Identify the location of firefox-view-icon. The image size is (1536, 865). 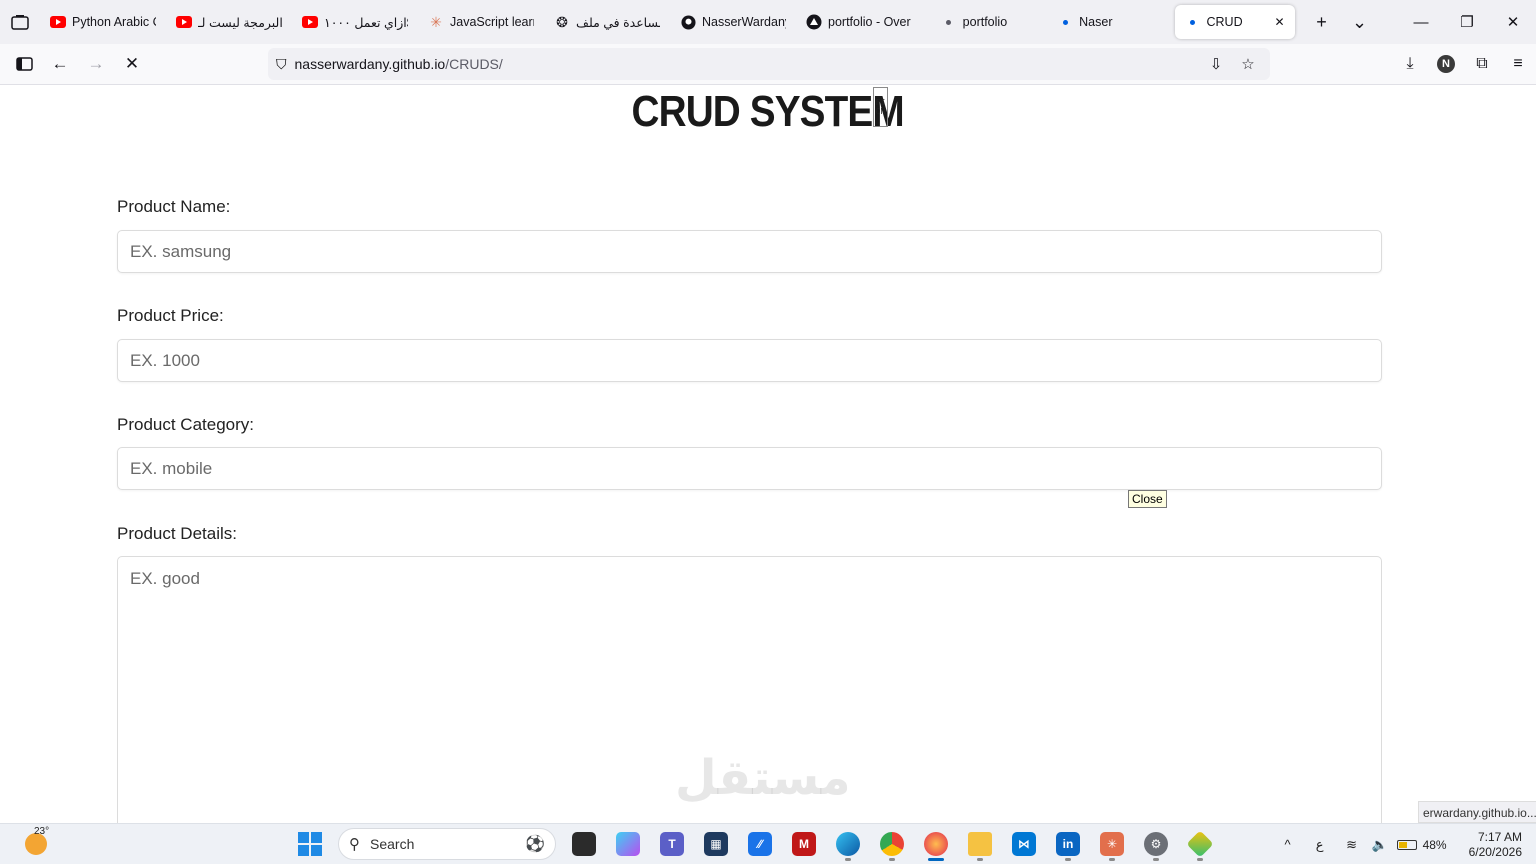
(20, 22).